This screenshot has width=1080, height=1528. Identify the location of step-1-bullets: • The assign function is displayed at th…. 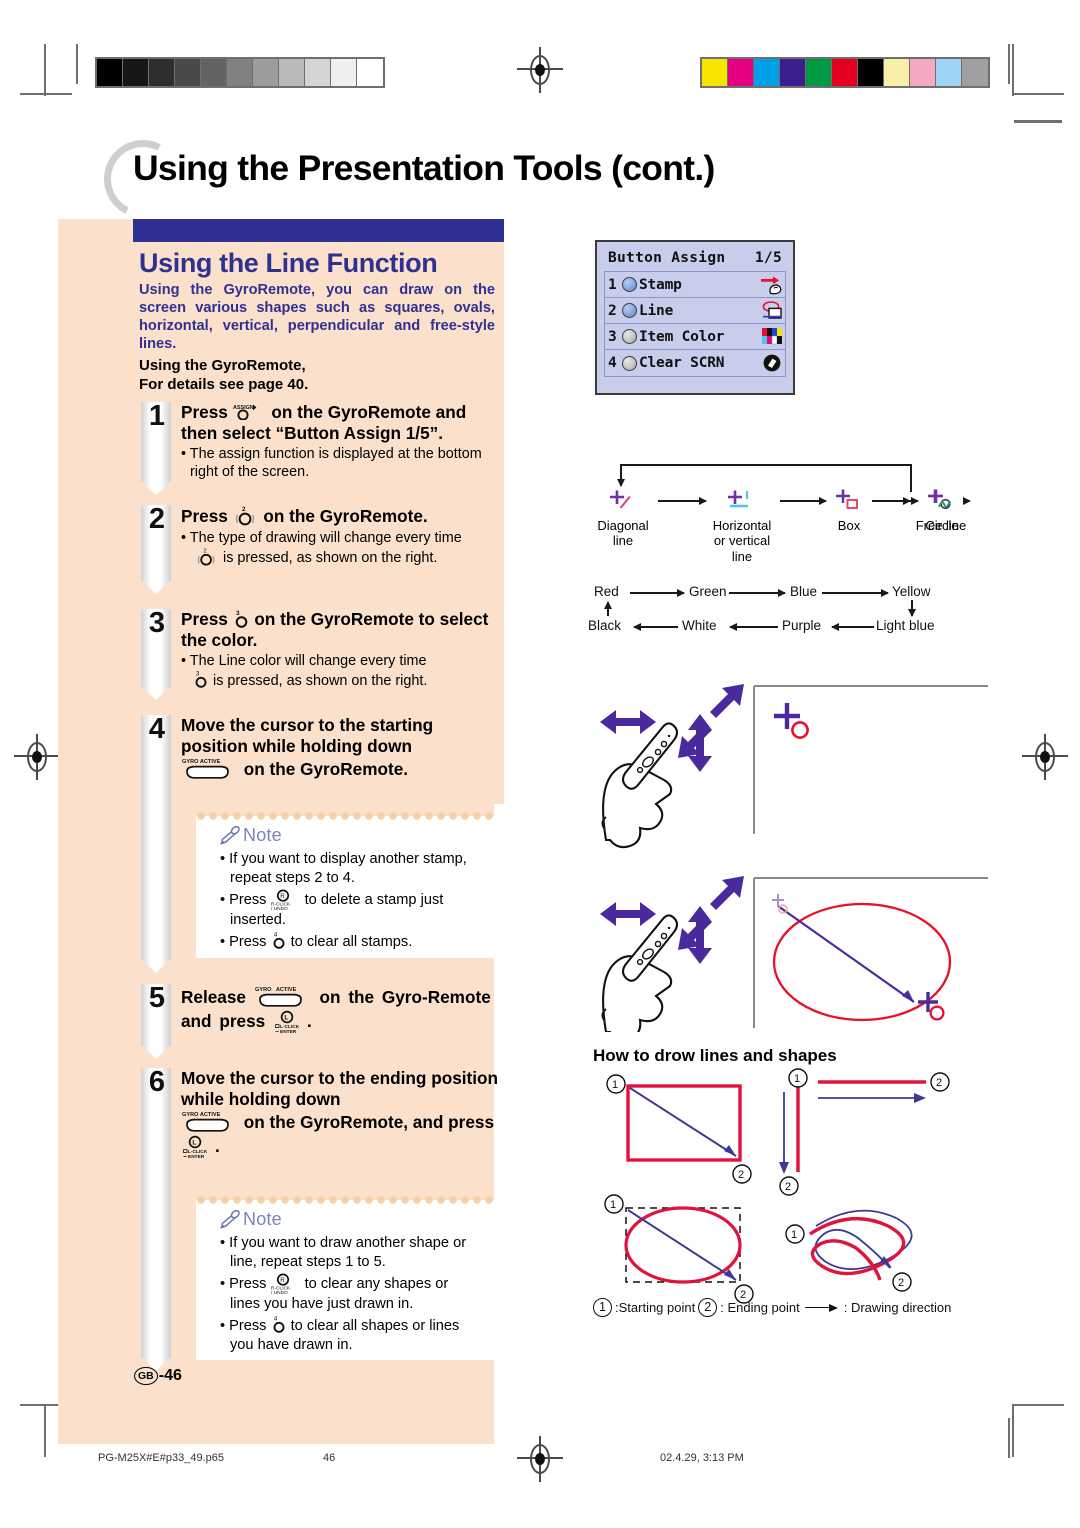
(340, 463).